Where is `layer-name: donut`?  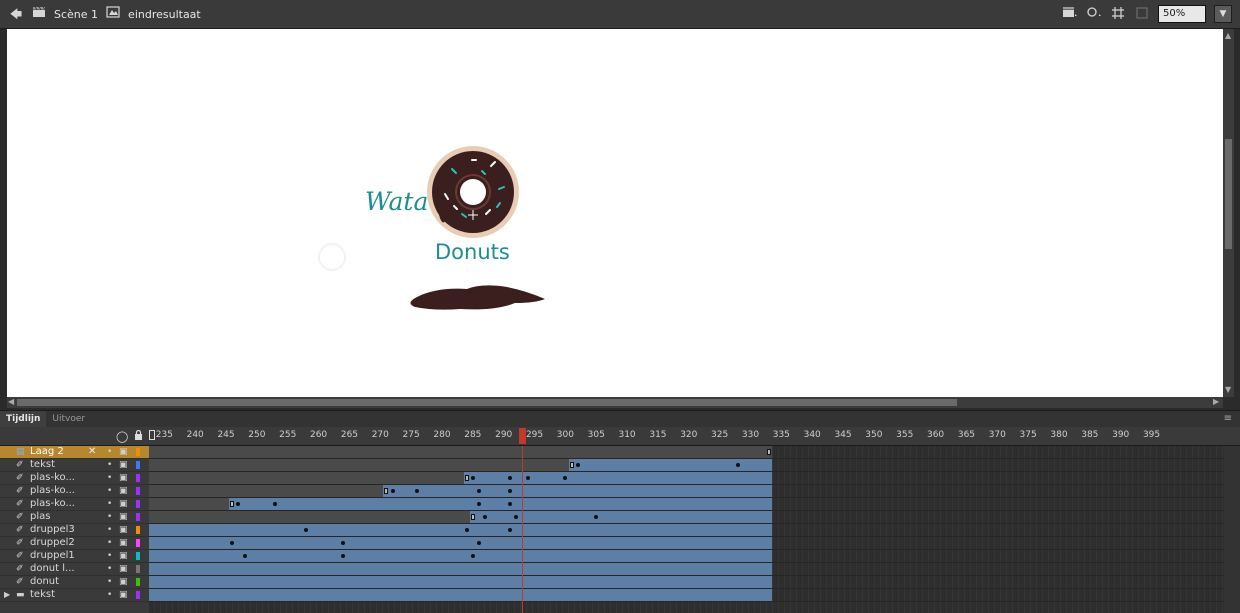 layer-name: donut is located at coordinates (44, 582).